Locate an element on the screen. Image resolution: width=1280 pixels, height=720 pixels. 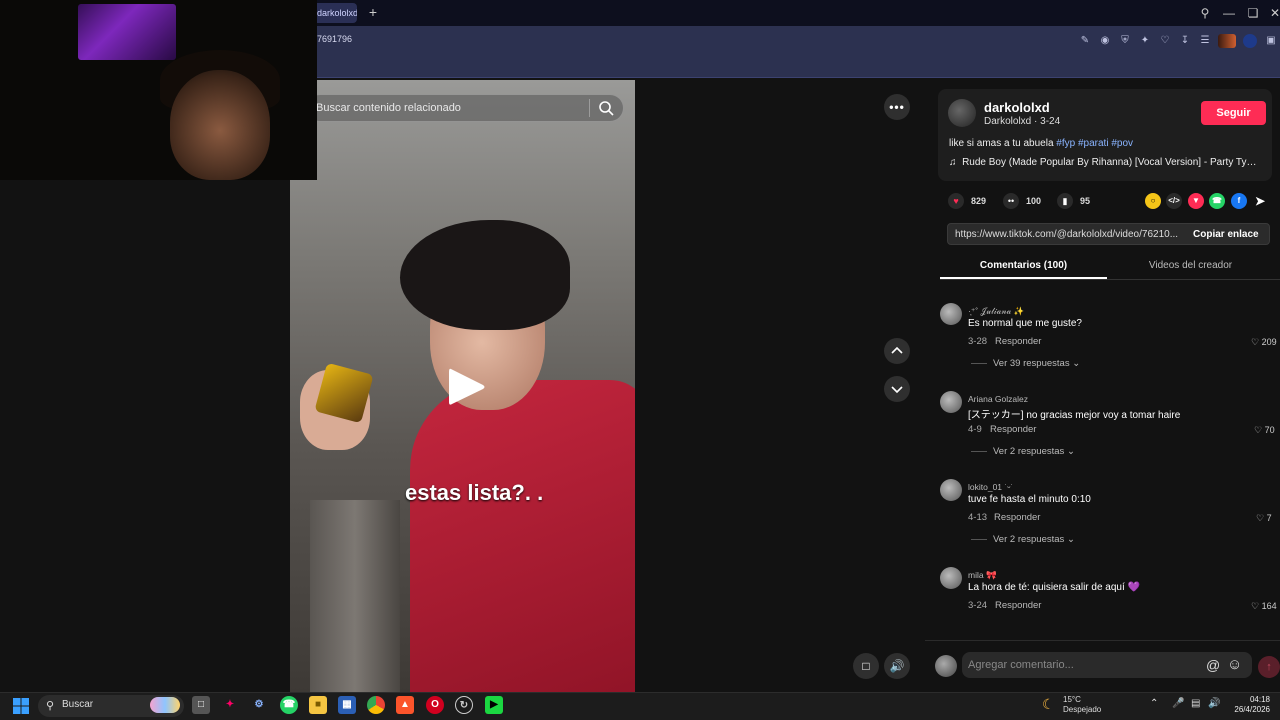
mention-icon: @ is located at coordinates (1213, 665).